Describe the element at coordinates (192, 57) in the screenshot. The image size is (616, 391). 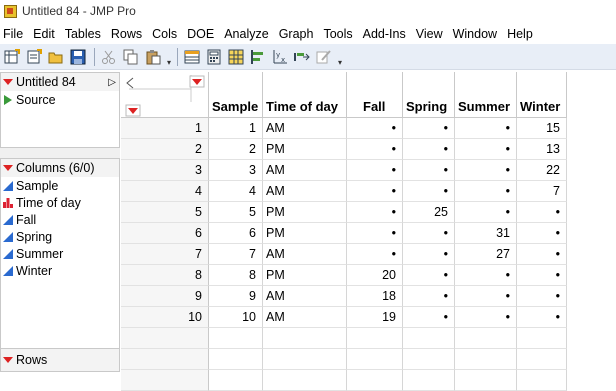
I see `data-table-icon` at that location.